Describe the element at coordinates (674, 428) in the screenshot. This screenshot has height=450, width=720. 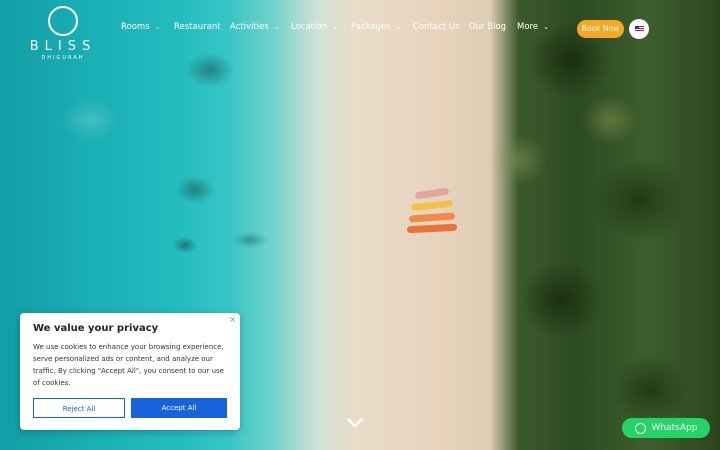
I see `whatsapp-label: WhatsApp` at that location.